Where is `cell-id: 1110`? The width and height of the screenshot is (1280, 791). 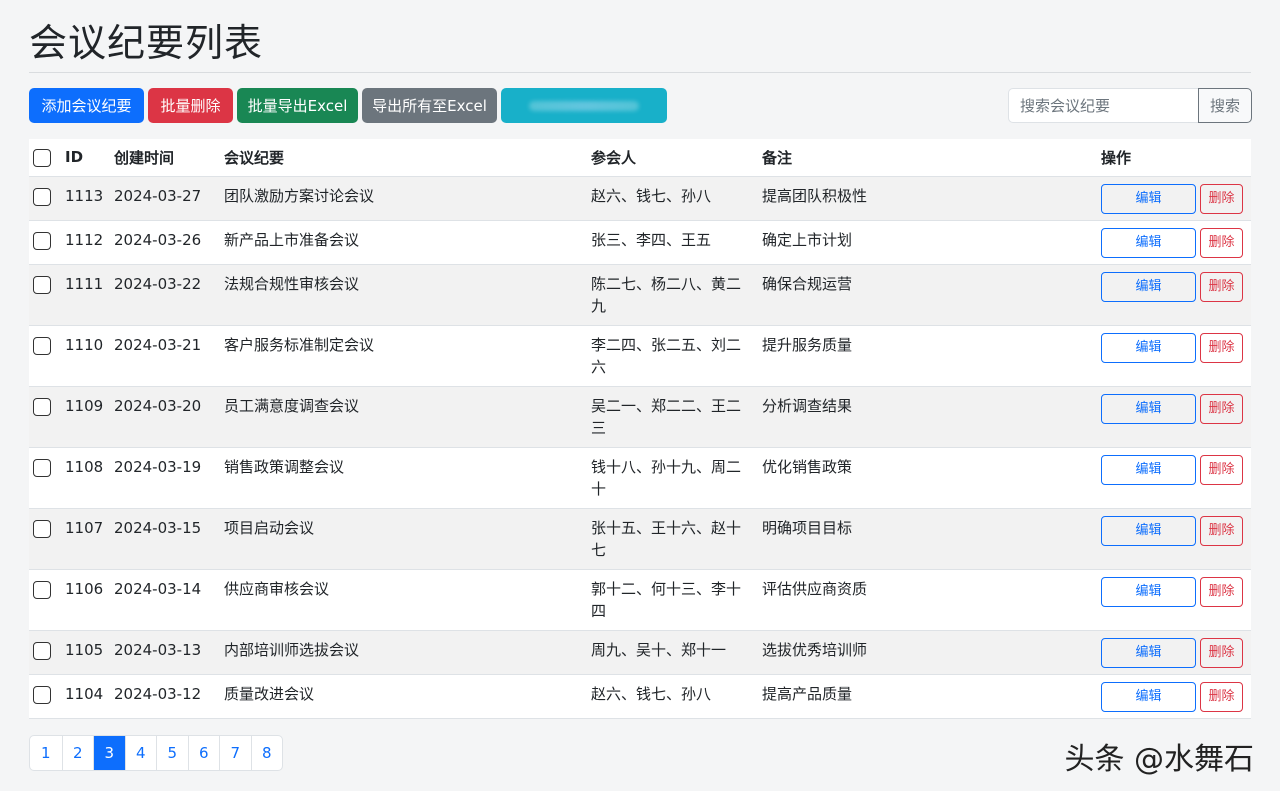 cell-id: 1110 is located at coordinates (85, 356).